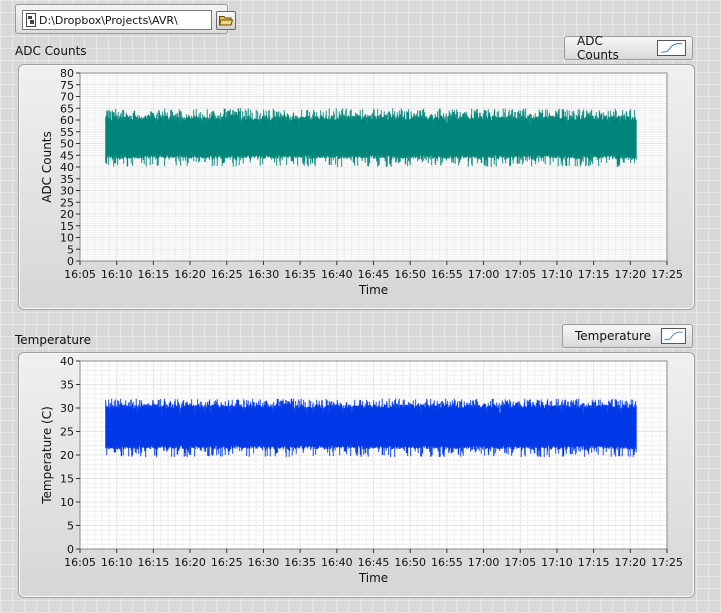 This screenshot has width=721, height=613. Describe the element at coordinates (67, 120) in the screenshot. I see `y-tick-label: 60` at that location.